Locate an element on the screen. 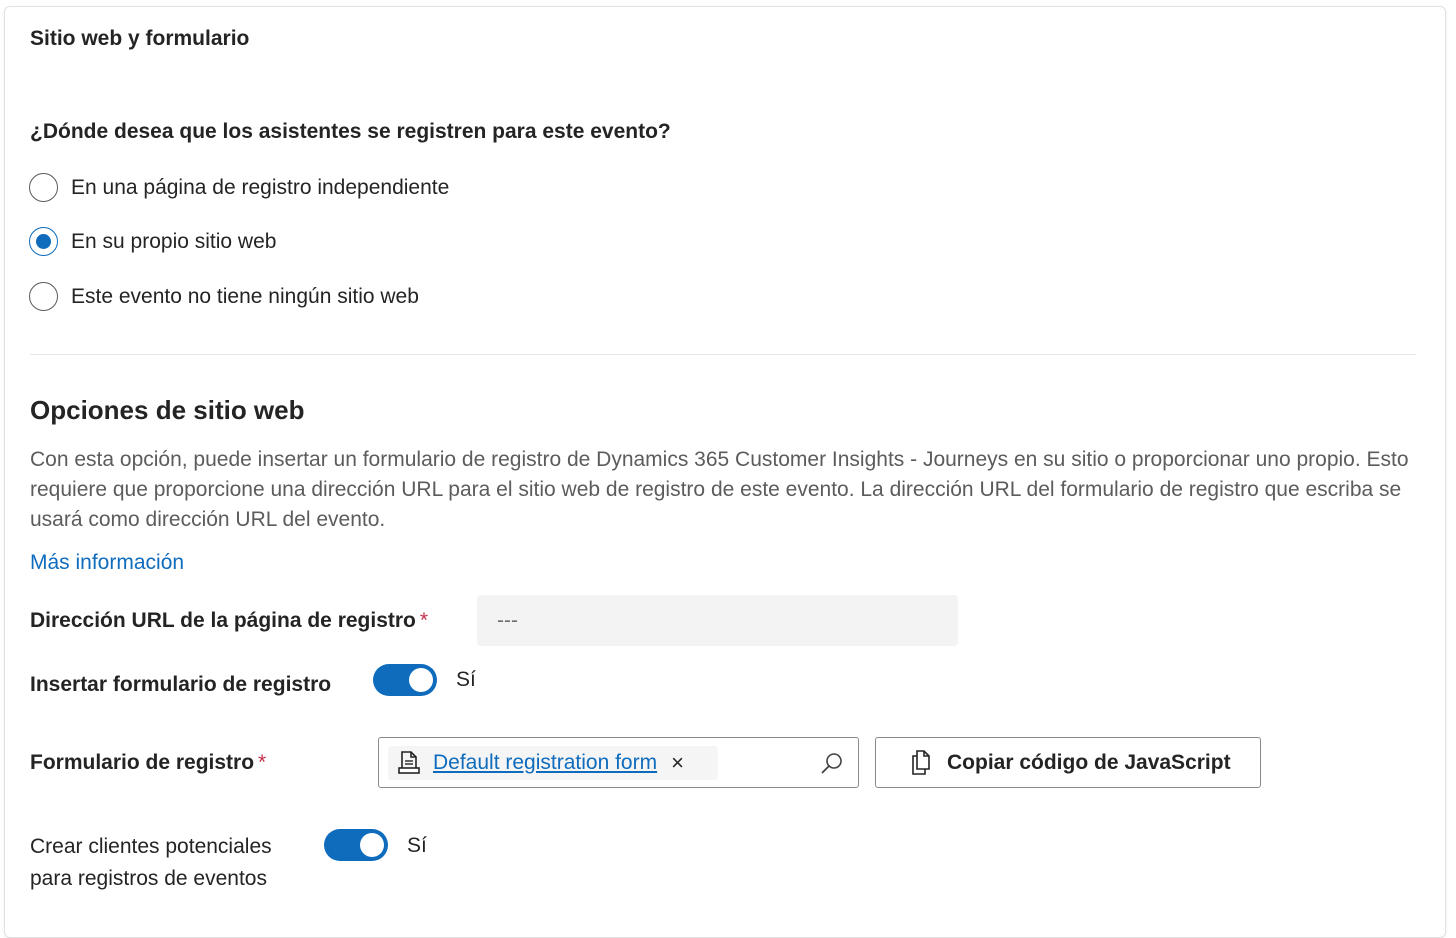 The image size is (1456, 938). create-leads-label-line1: Crear clientes potenciales is located at coordinates (151, 846).